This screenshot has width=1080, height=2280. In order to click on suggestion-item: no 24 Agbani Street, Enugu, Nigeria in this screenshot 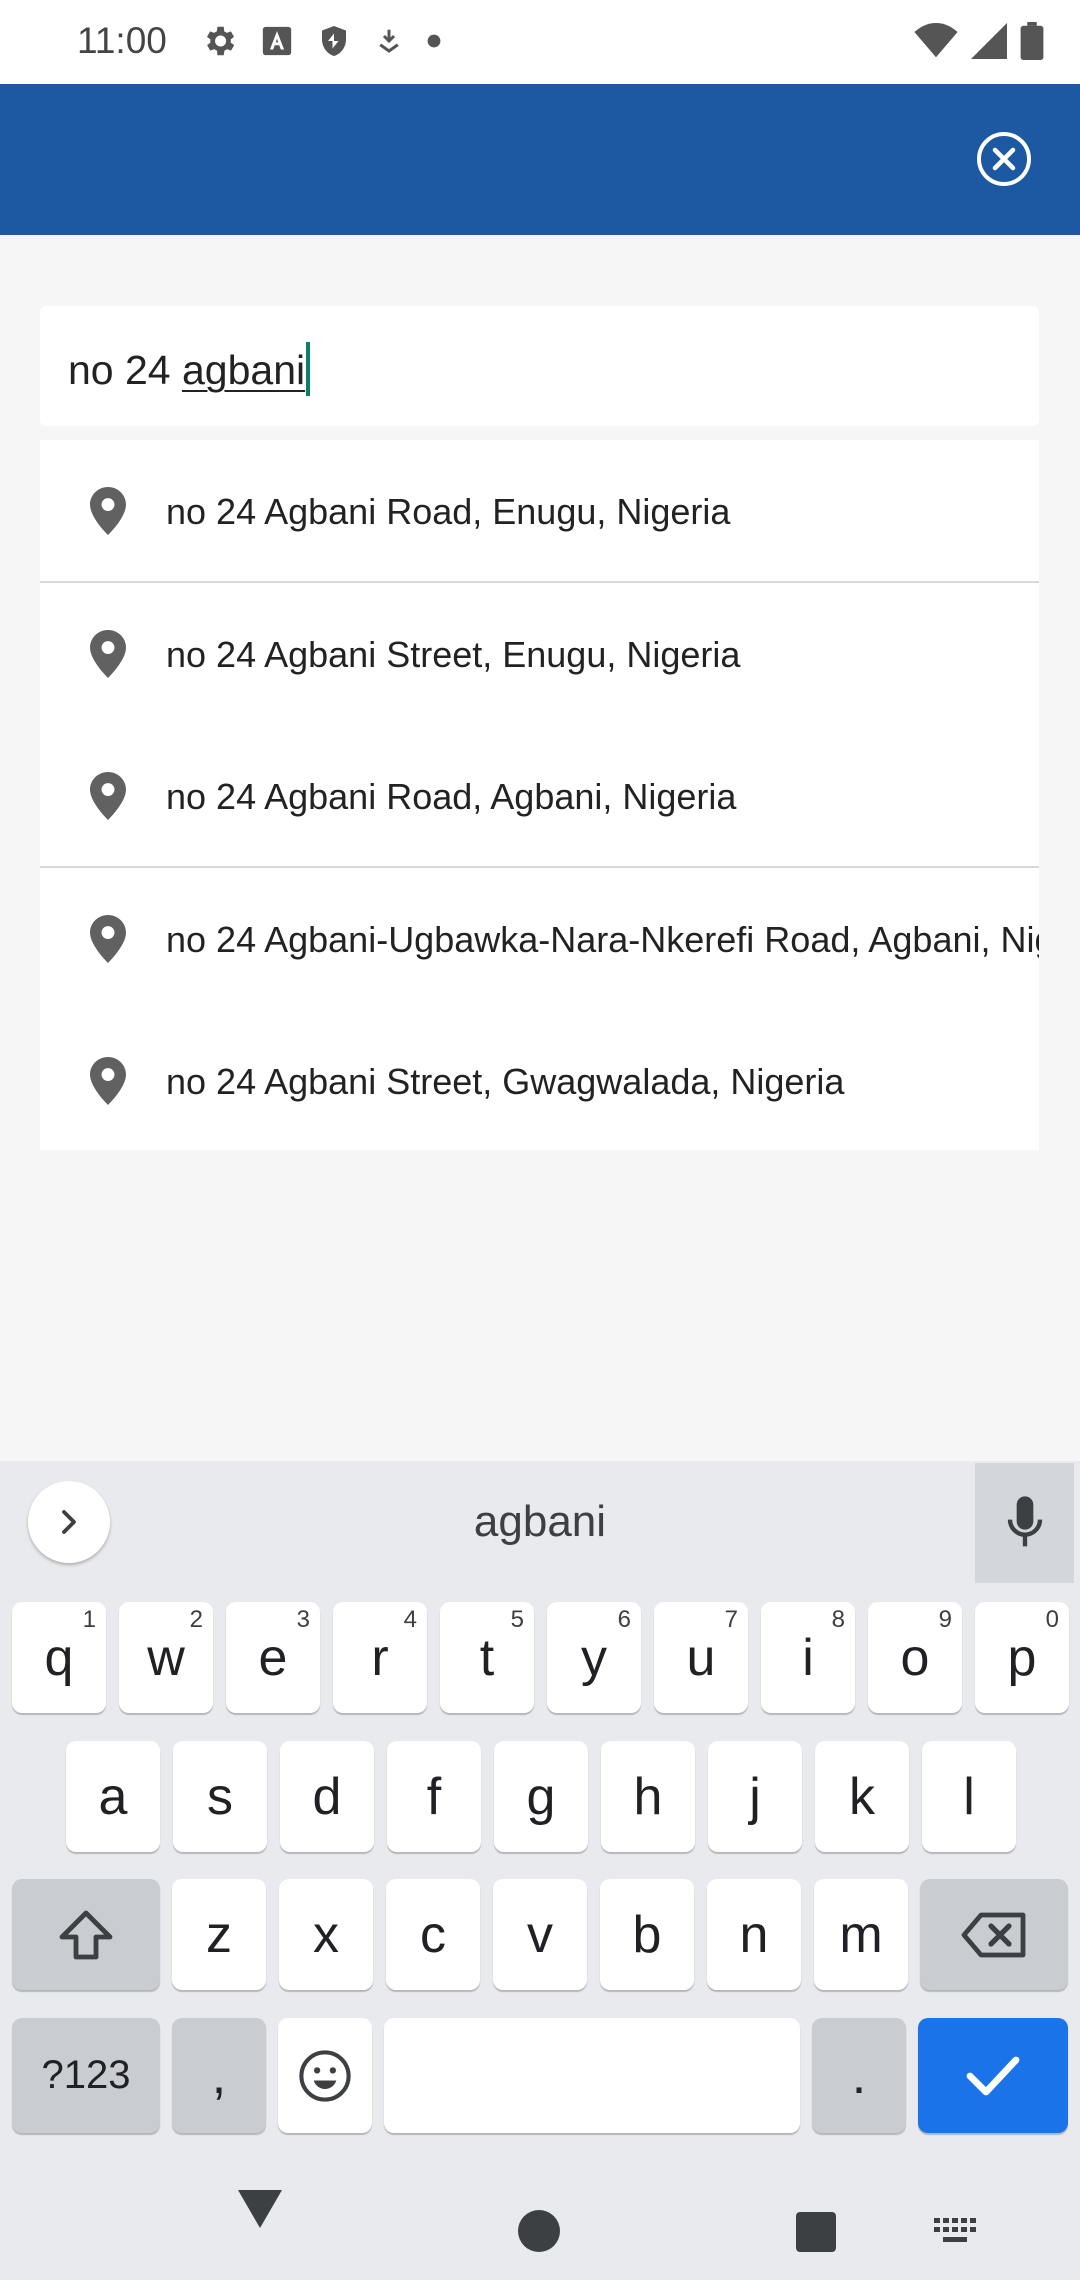, I will do `click(539, 654)`.